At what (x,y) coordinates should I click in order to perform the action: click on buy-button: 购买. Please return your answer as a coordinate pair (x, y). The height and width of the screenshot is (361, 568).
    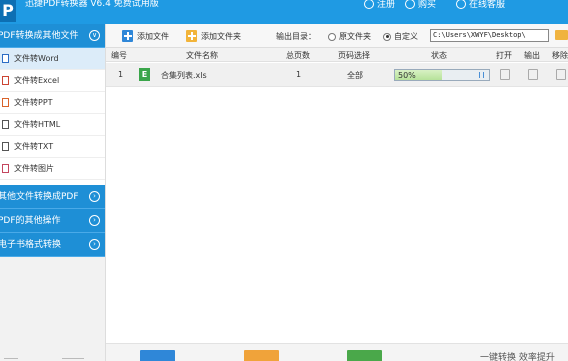
    Looking at the image, I should click on (420, 5).